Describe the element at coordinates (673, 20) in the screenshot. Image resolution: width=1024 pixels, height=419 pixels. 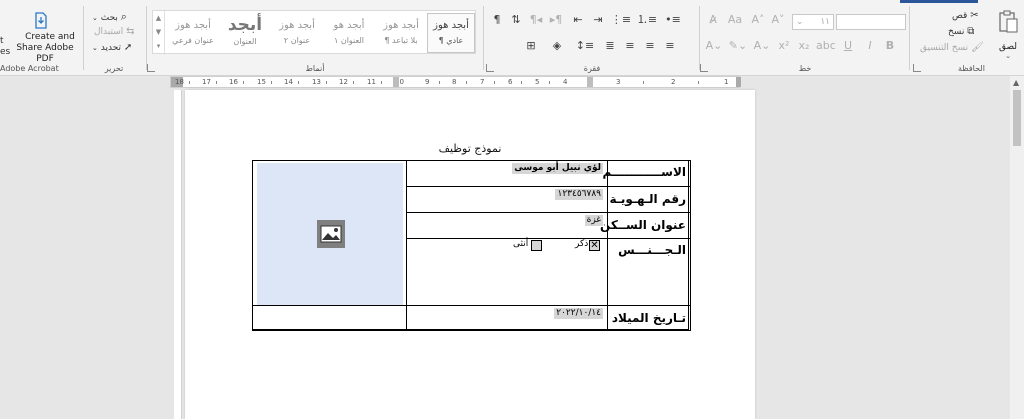
I see `bullets-icon: •≡` at that location.